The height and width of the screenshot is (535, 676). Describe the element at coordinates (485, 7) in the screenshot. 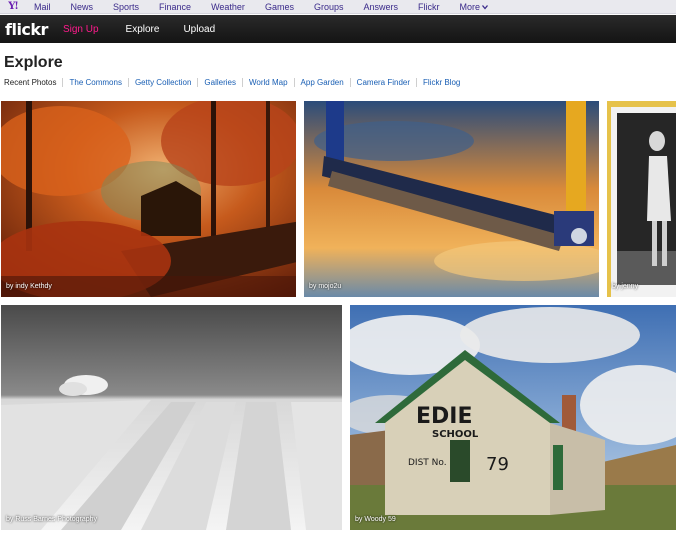

I see `chevron-down-icon` at that location.